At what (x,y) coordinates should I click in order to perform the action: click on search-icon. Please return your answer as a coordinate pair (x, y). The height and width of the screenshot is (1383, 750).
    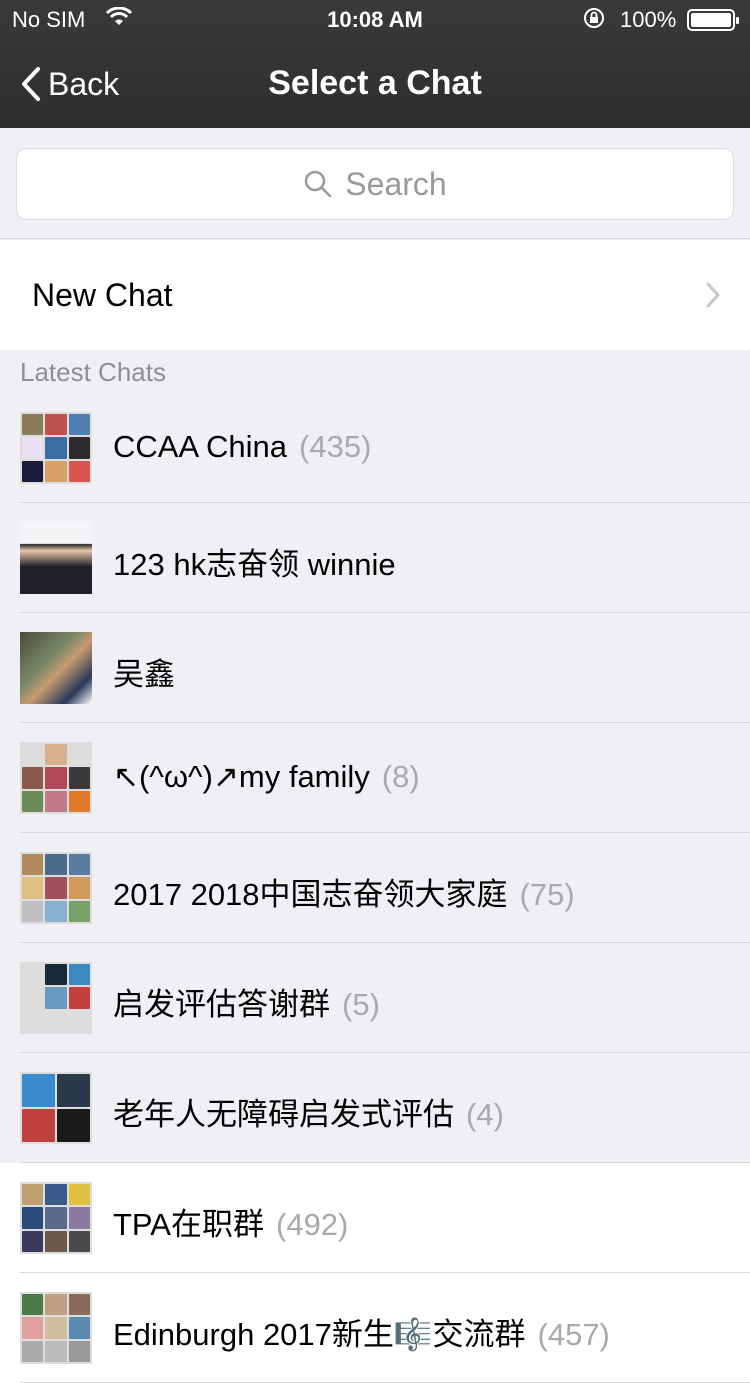
    Looking at the image, I should click on (318, 184).